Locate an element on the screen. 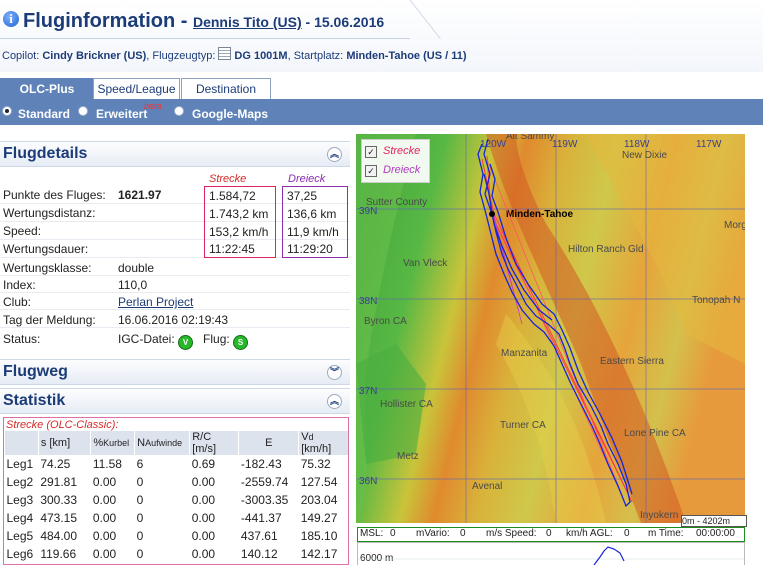 This screenshot has width=763, height=565. leg-value-cell: -441.37 is located at coordinates (261, 518).